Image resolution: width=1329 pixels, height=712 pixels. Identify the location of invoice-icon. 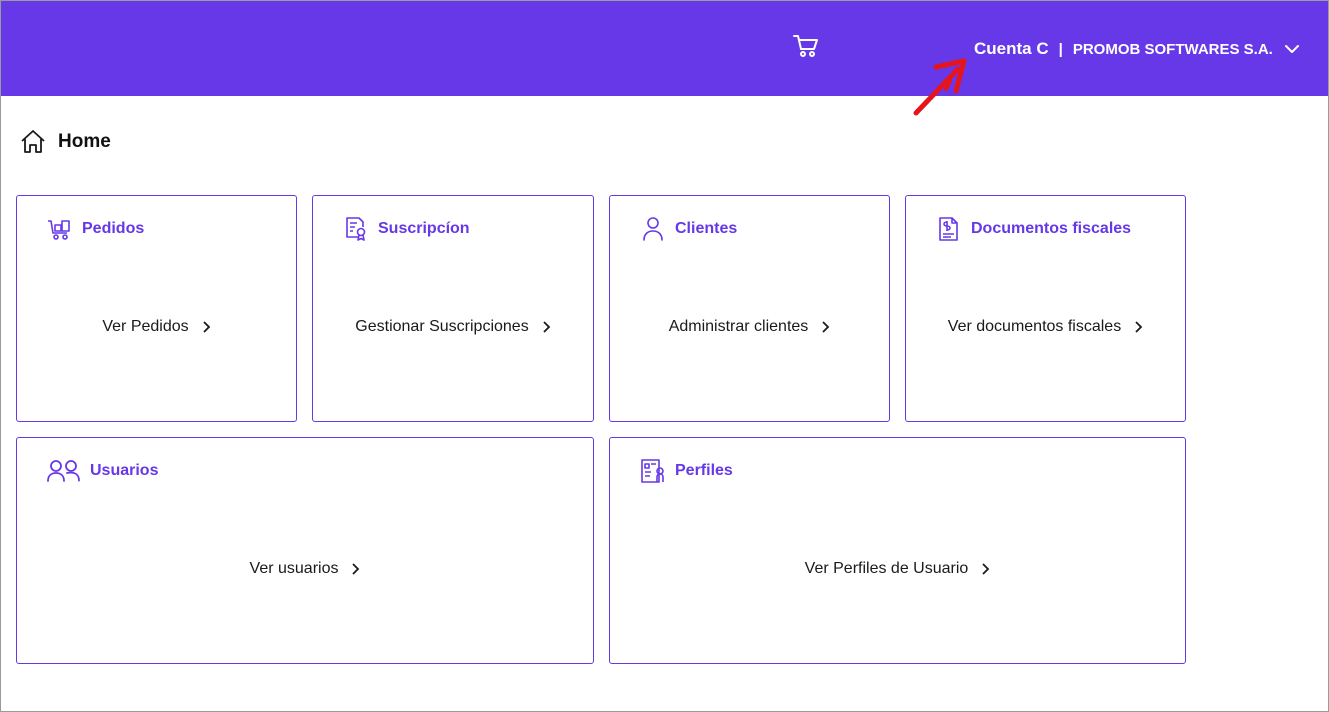
(948, 229).